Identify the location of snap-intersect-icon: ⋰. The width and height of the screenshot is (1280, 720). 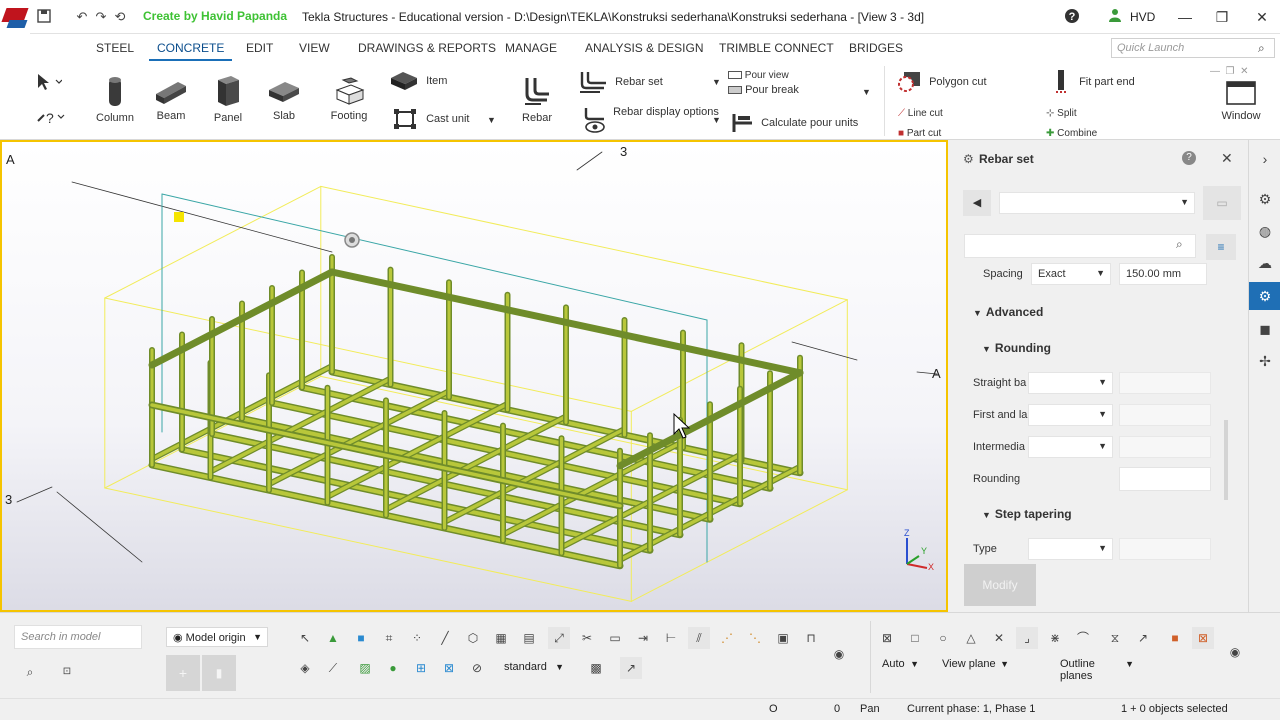
(727, 638).